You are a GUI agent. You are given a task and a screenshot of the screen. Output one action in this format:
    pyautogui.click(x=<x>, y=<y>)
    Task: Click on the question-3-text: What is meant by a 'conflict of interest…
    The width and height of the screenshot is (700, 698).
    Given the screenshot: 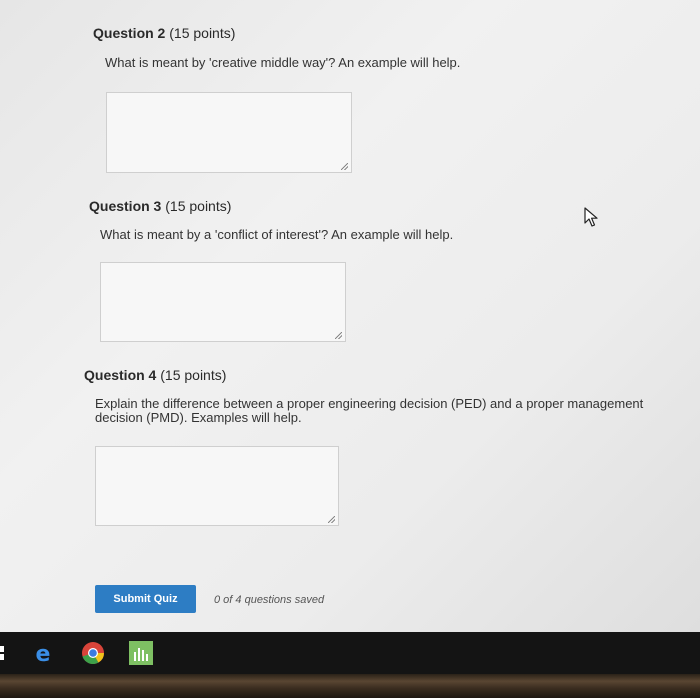 What is the action you would take?
    pyautogui.click(x=277, y=234)
    